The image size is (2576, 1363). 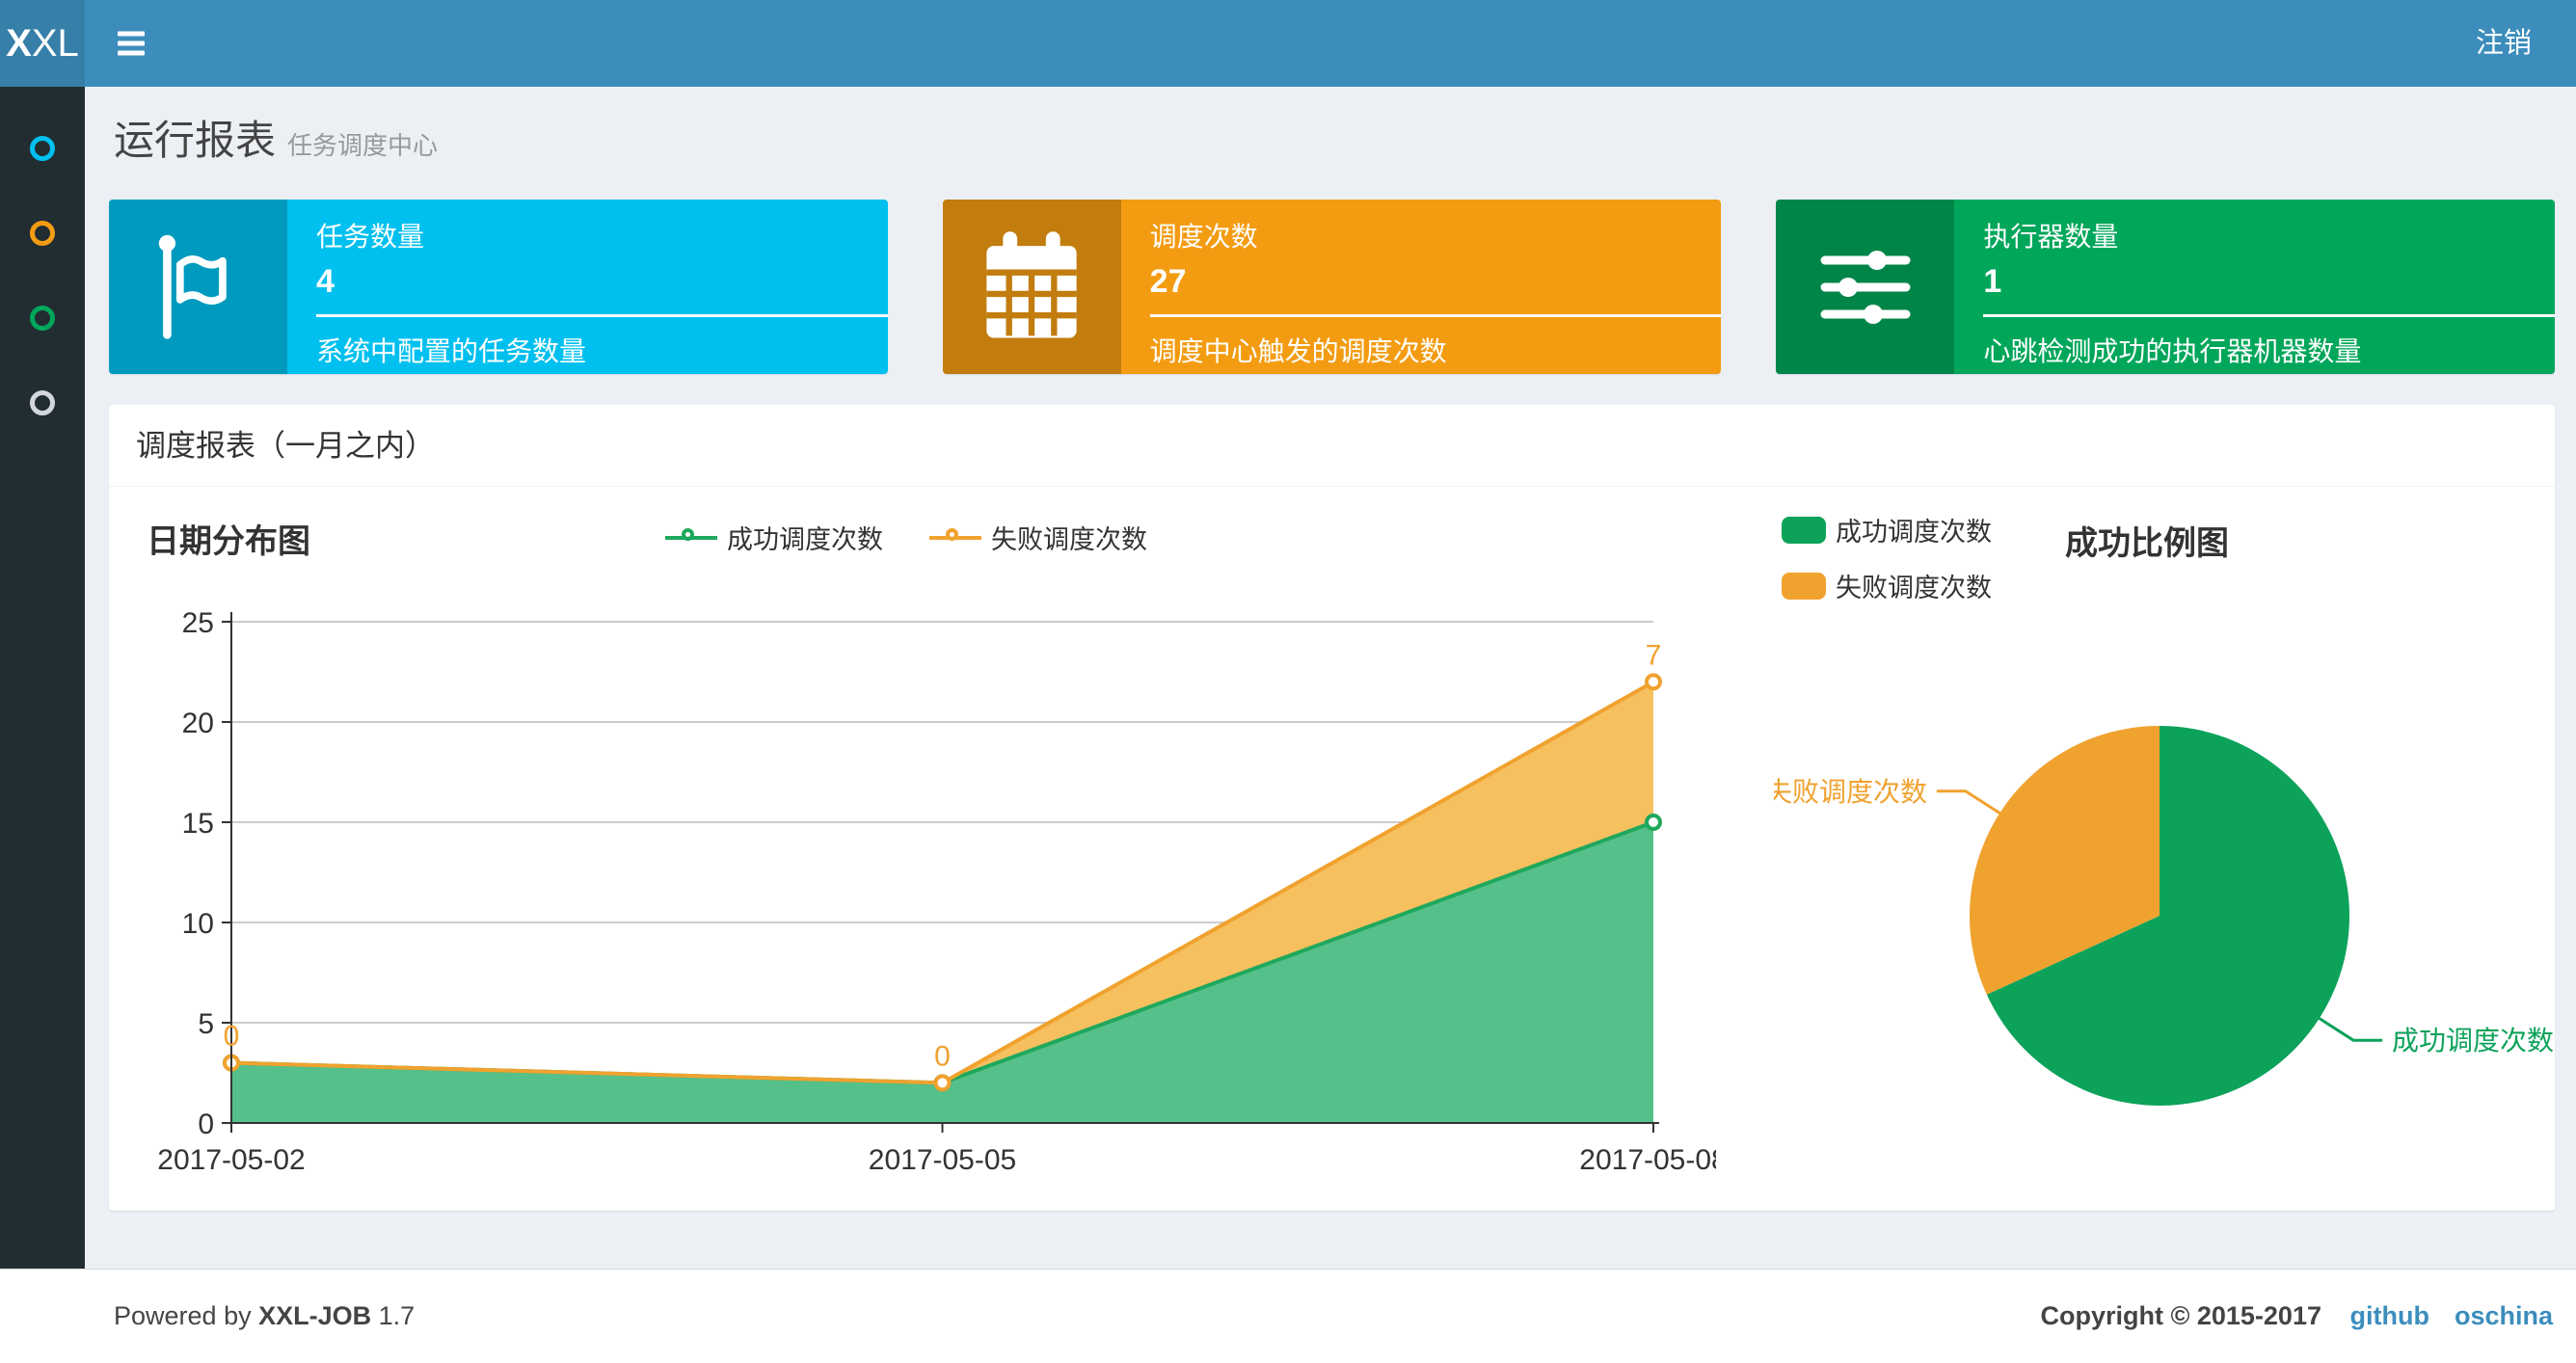 I want to click on svg-text: 15, so click(x=198, y=824).